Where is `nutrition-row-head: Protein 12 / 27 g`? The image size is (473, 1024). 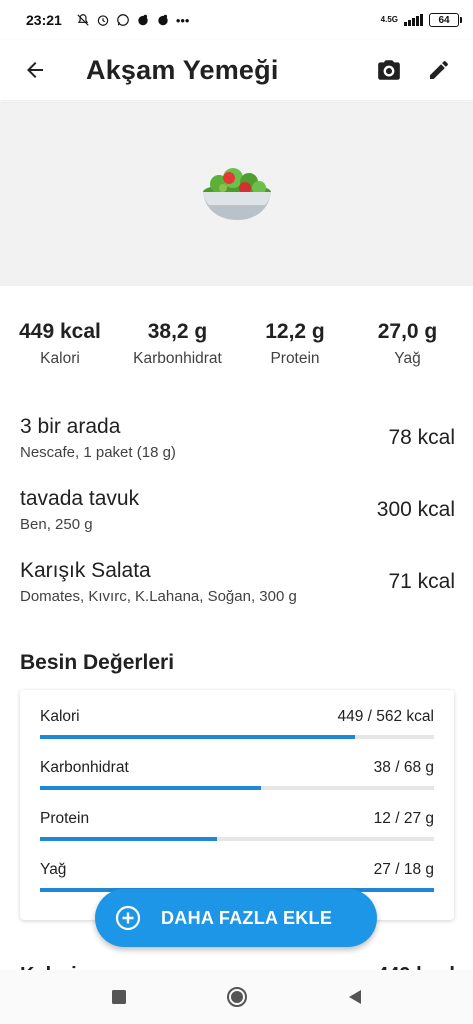 nutrition-row-head: Protein 12 / 27 g is located at coordinates (237, 819).